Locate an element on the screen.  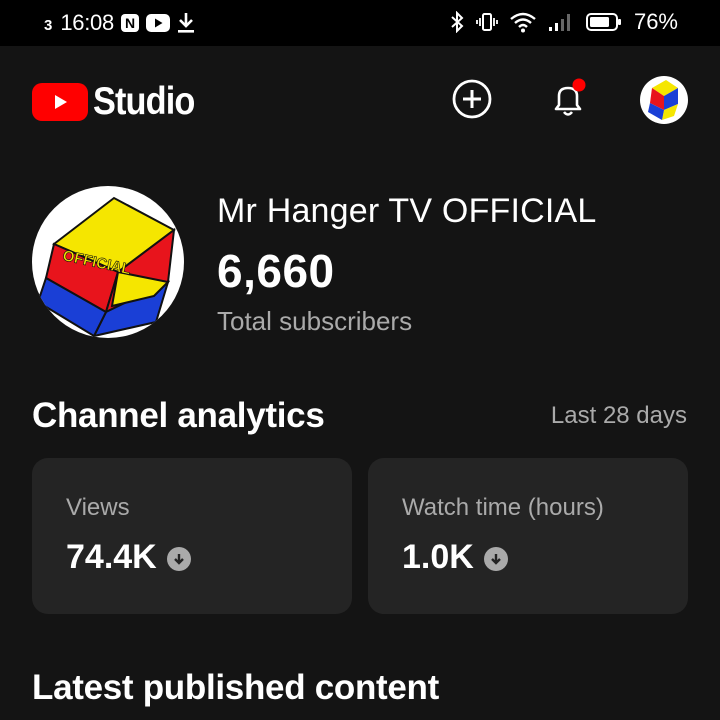
create-button is located at coordinates (472, 99).